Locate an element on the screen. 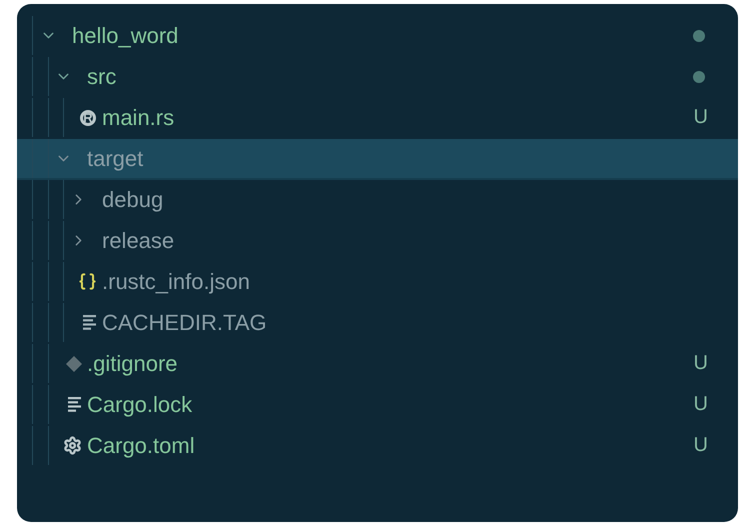  tree-row: main.rs U is located at coordinates (377, 118).